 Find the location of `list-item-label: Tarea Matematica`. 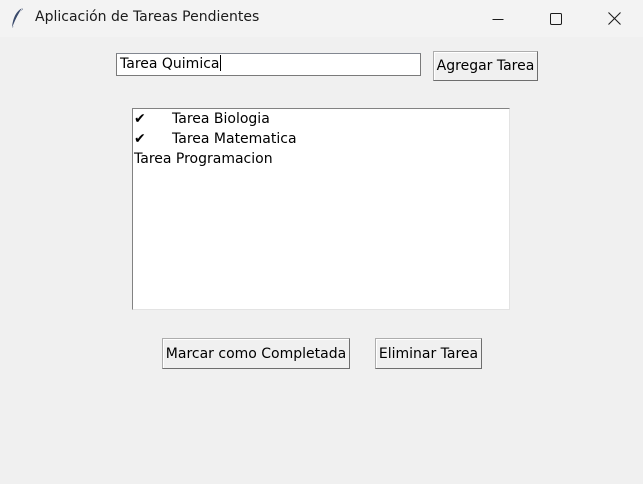

list-item-label: Tarea Matematica is located at coordinates (234, 139).